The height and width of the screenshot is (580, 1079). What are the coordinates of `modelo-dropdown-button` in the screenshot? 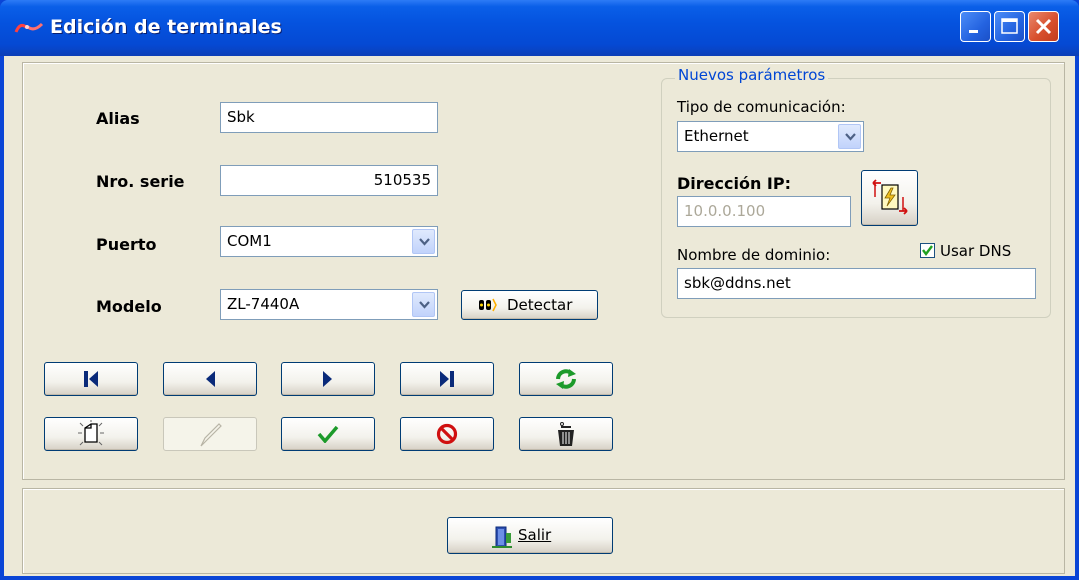 It's located at (423, 304).